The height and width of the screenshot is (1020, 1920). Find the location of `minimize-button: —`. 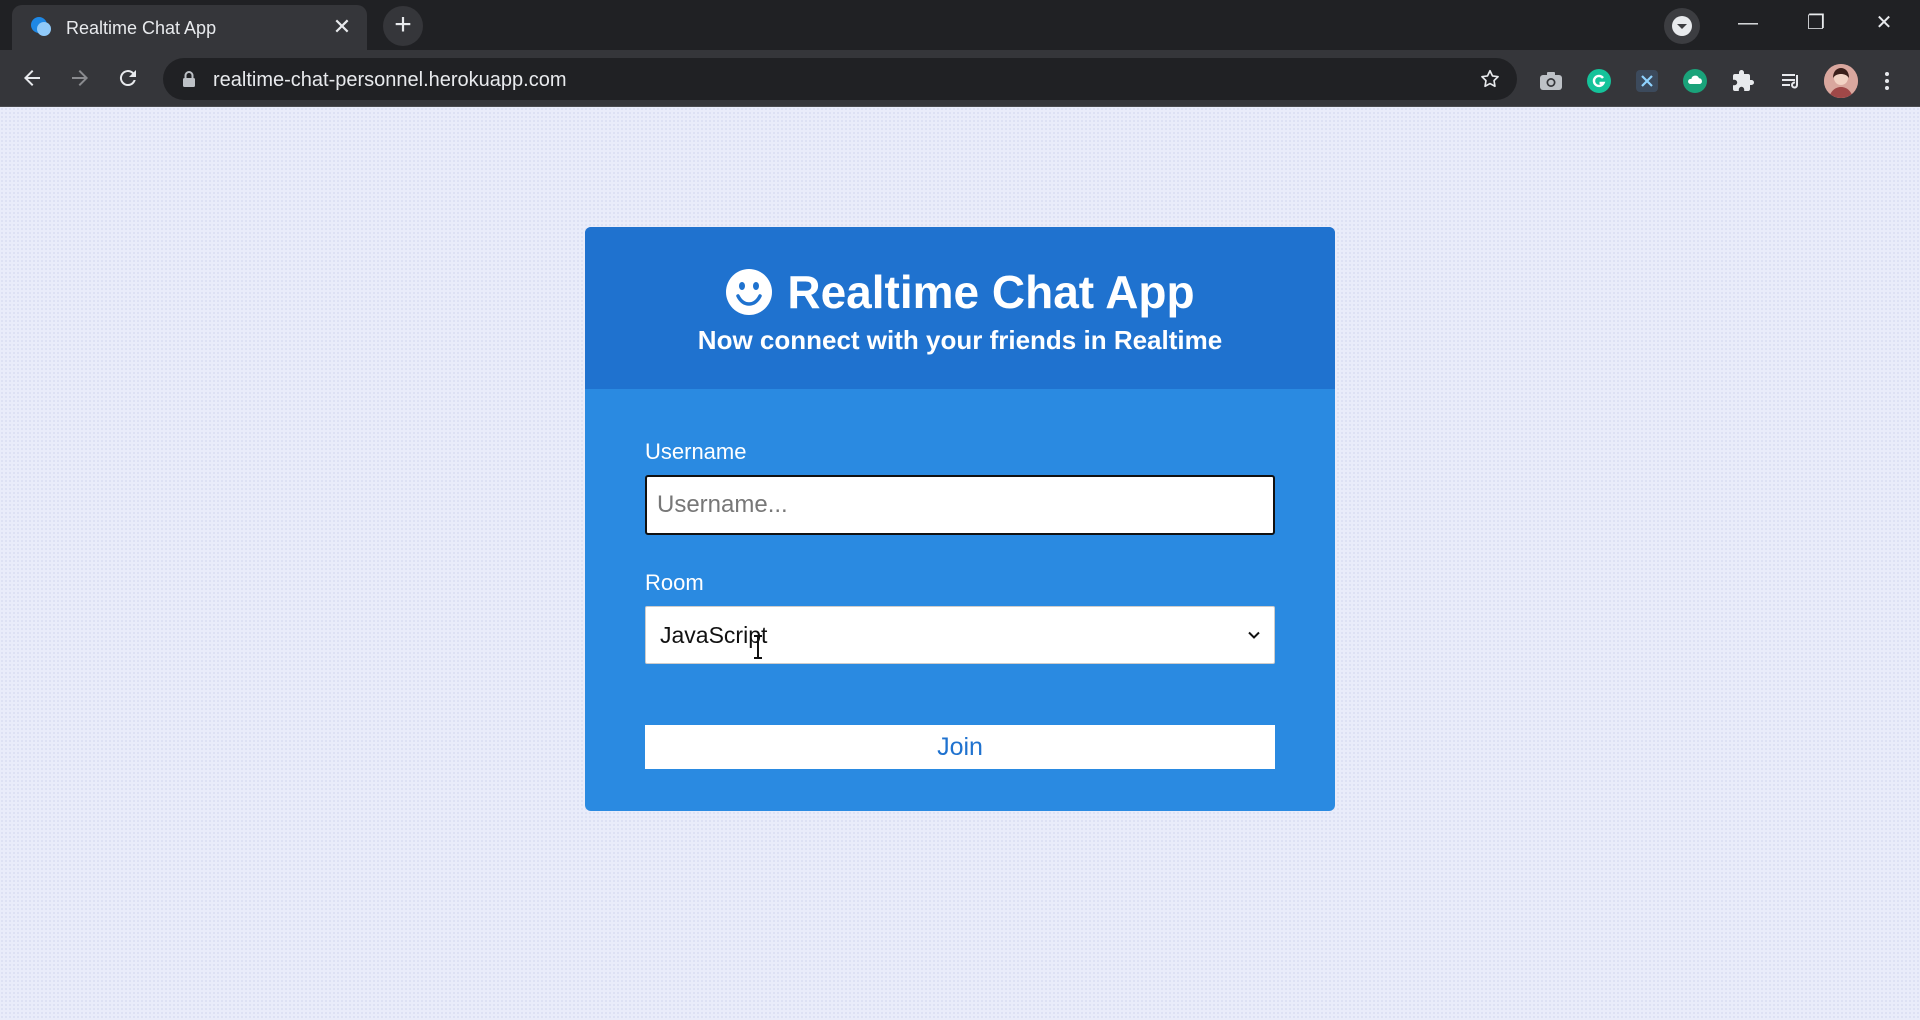

minimize-button: — is located at coordinates (1748, 23).